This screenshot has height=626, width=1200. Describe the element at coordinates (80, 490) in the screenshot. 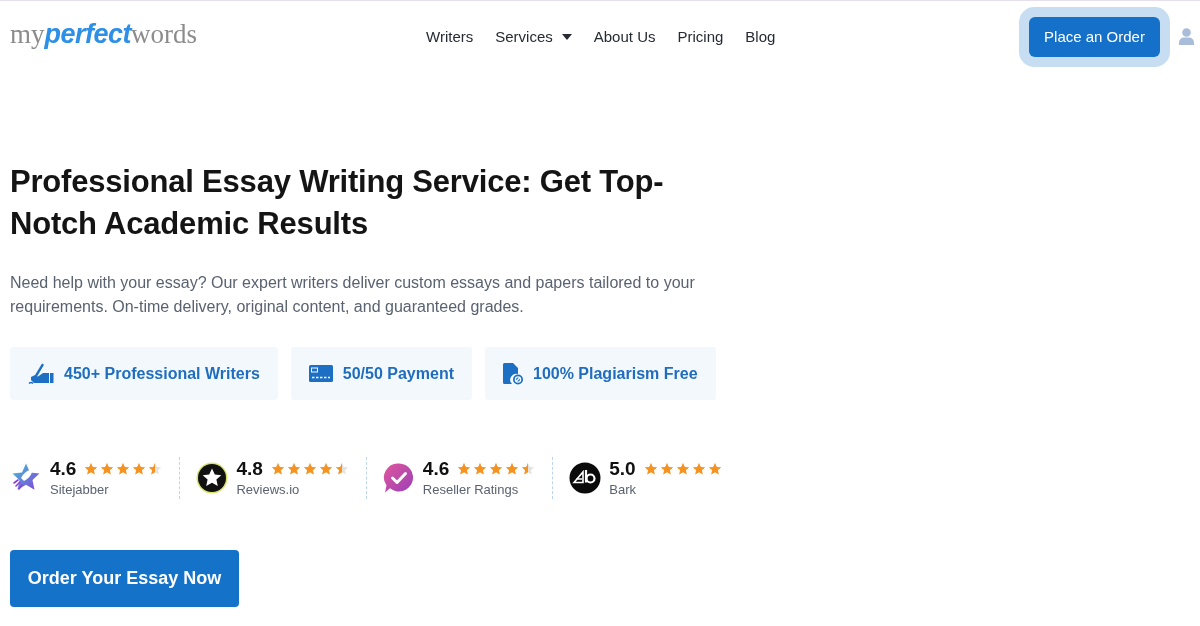

I see `rating-source: Sitejabber` at that location.